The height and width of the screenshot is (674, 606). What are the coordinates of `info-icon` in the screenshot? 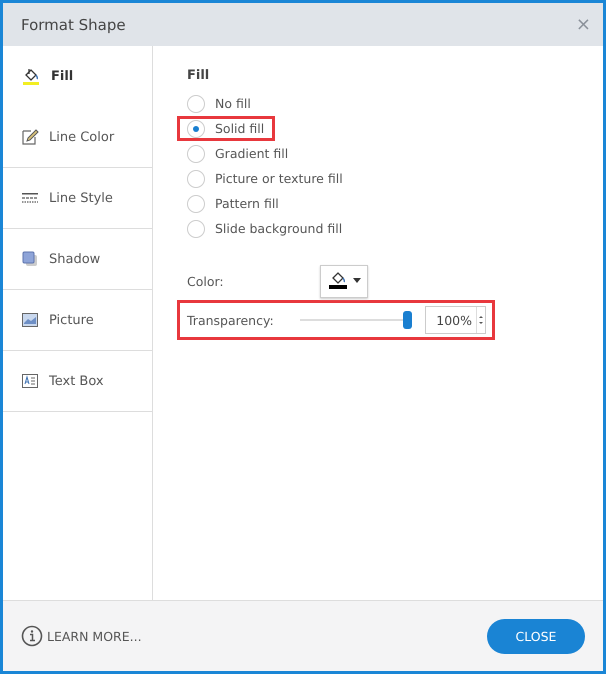 It's located at (32, 636).